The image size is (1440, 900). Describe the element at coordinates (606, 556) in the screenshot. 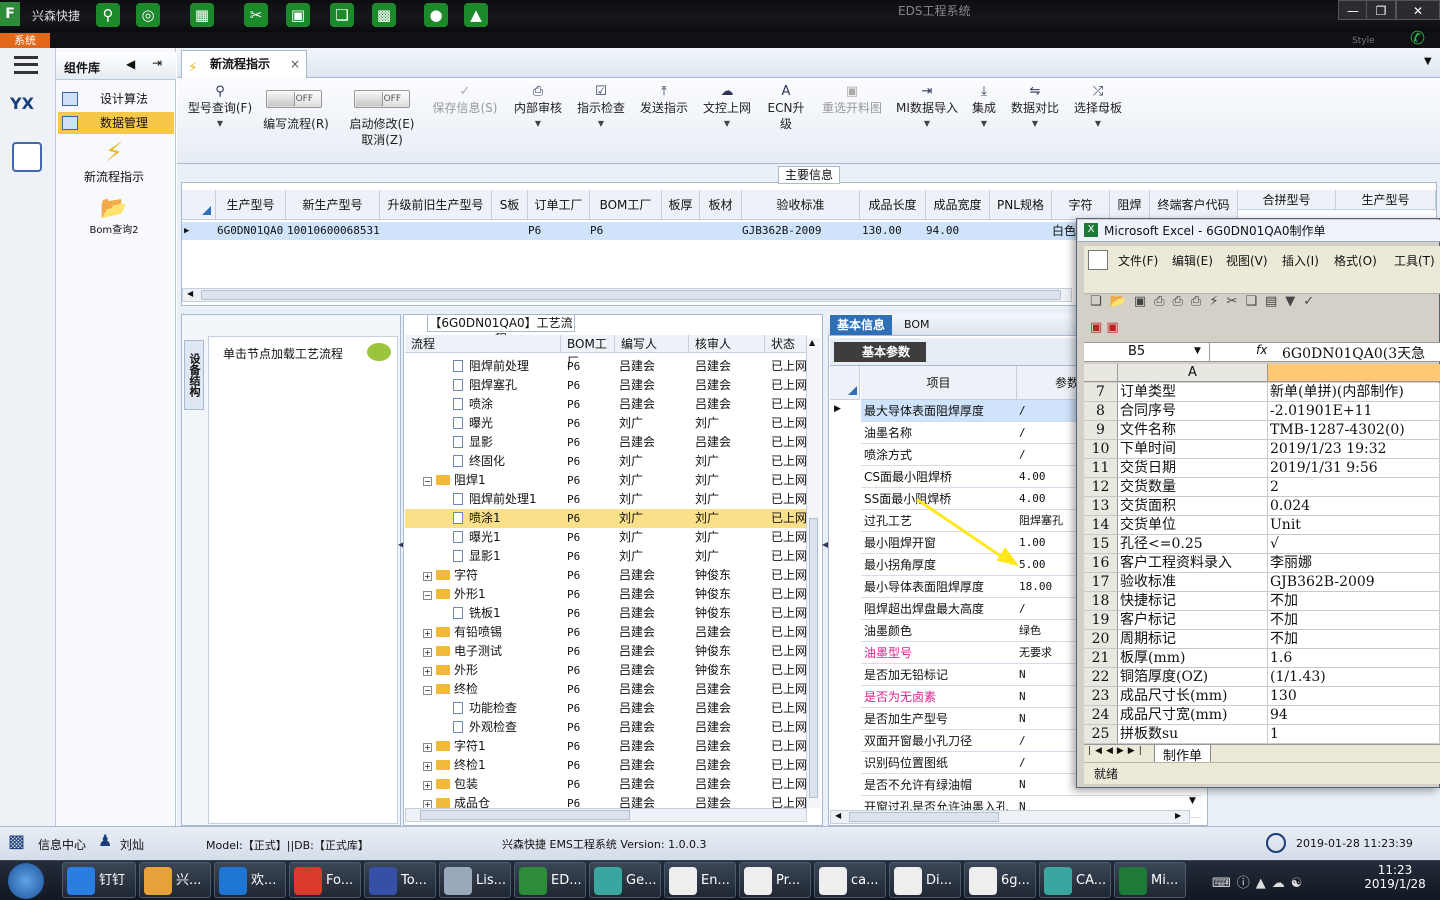

I see `tree-row: 显影1 P6 刘广 刘广 已上网` at that location.